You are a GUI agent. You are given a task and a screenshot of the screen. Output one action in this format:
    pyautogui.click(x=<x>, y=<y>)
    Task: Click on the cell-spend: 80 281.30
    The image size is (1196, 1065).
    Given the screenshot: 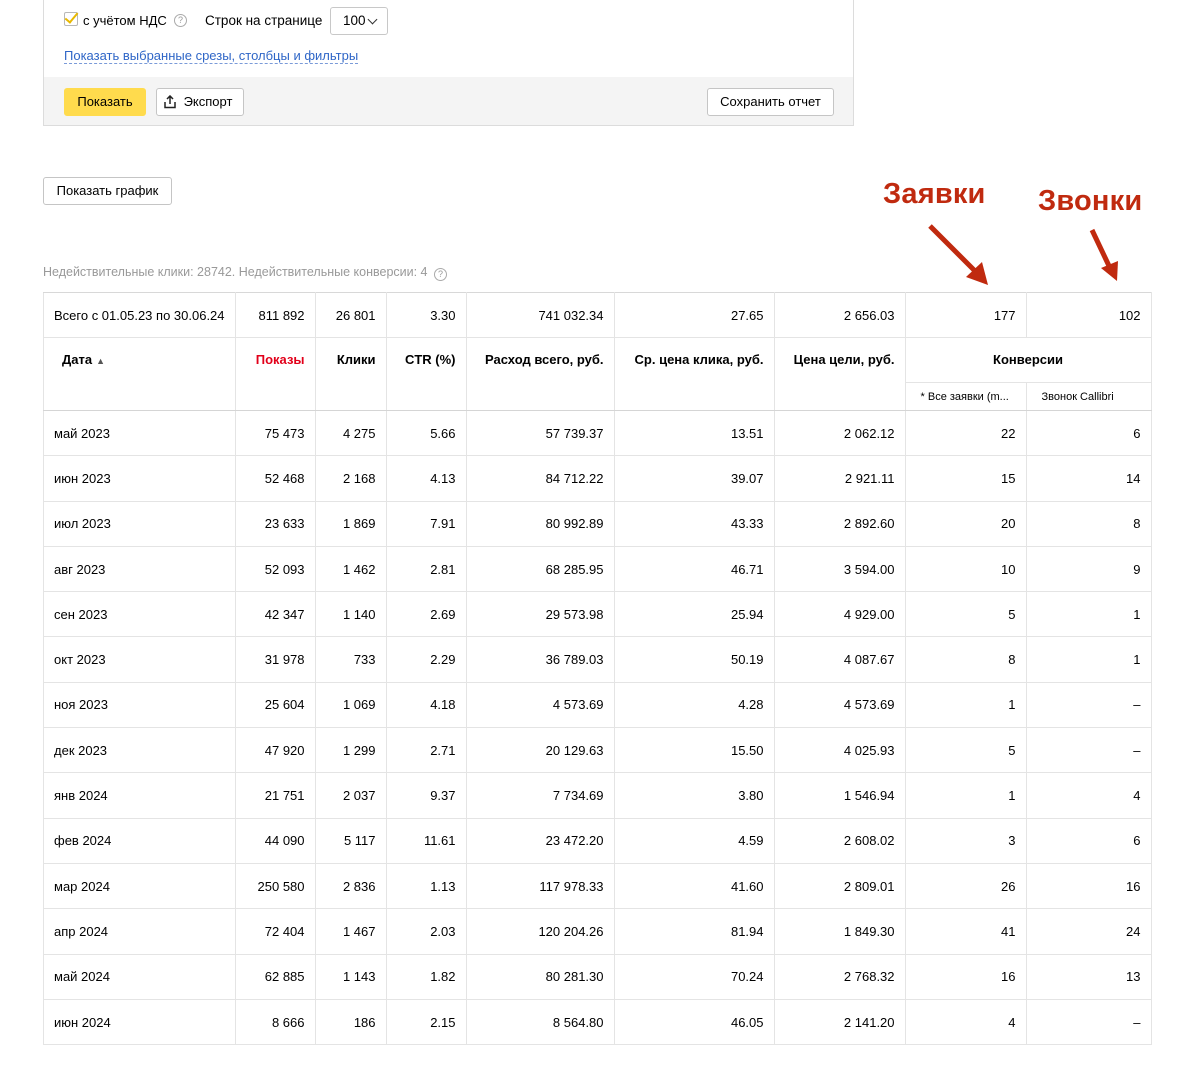 What is the action you would take?
    pyautogui.click(x=540, y=977)
    